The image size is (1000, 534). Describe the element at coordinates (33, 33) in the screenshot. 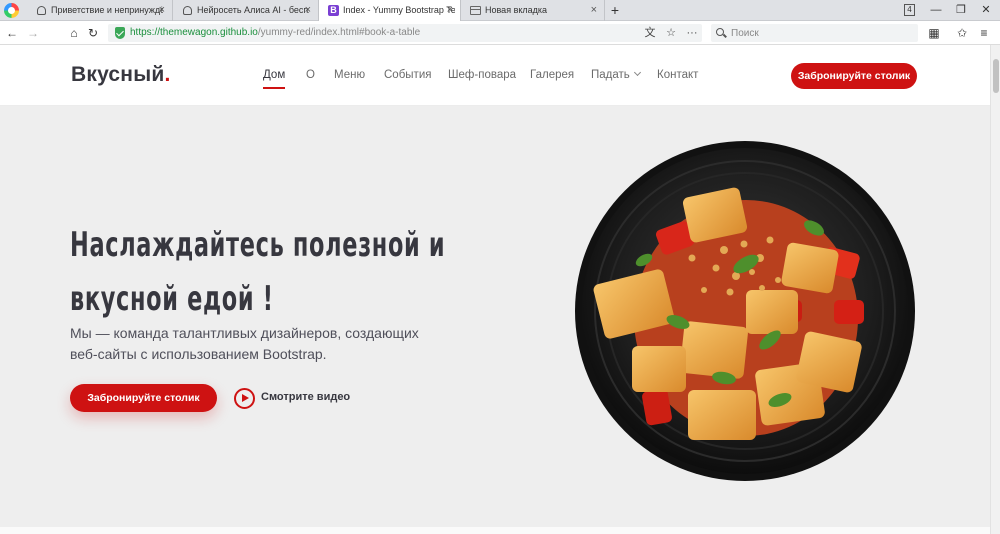

I see `forward-button: →` at that location.